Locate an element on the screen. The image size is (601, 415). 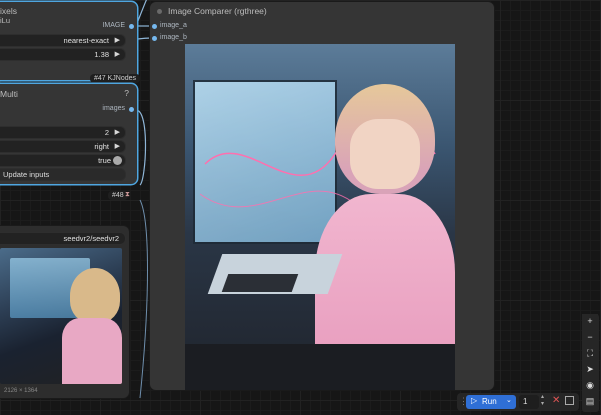
direction-select: right ▶ is located at coordinates (63, 146).